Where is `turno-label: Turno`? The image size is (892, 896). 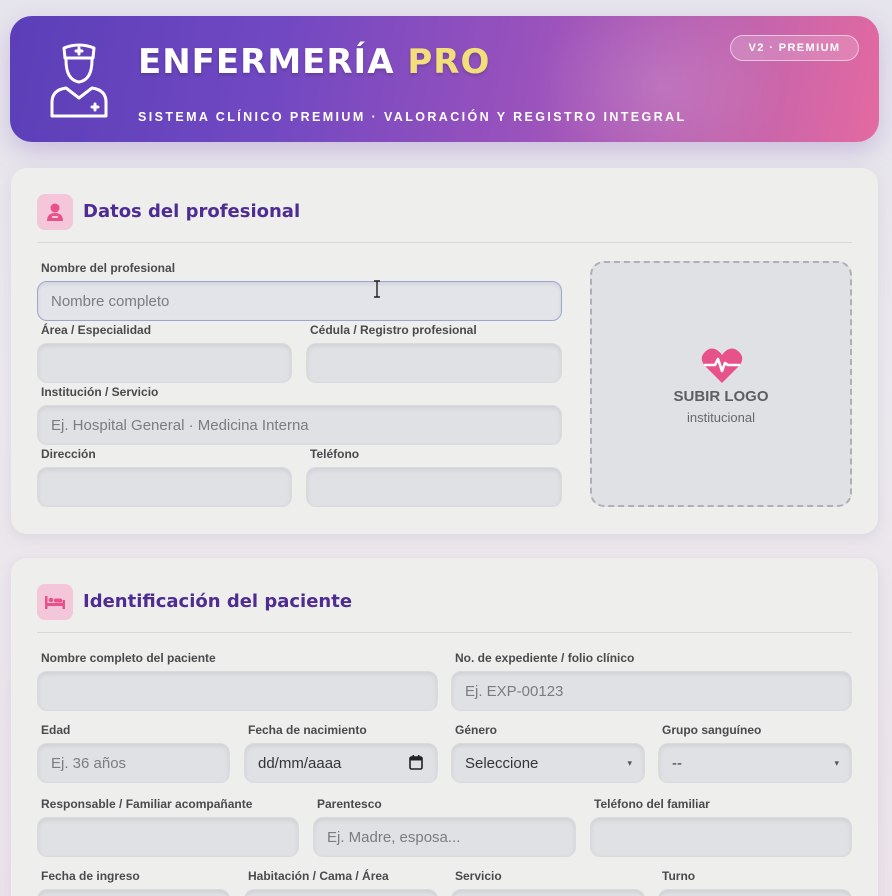 turno-label: Turno is located at coordinates (679, 876).